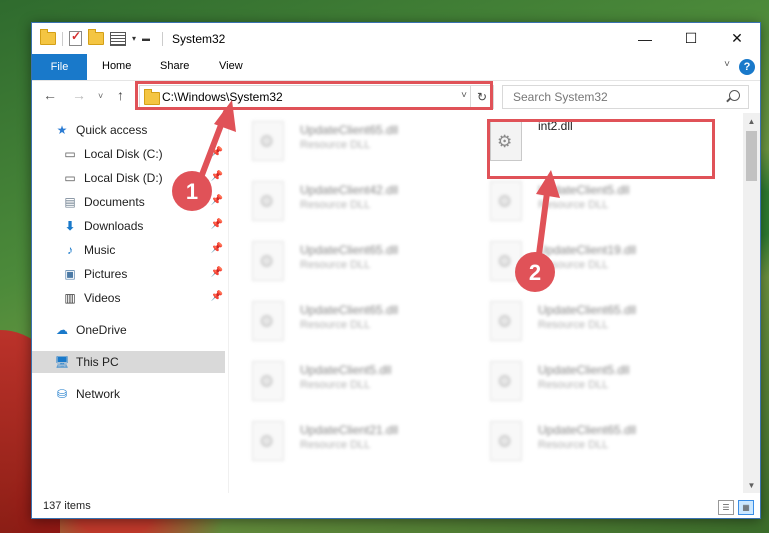 The width and height of the screenshot is (769, 533). Describe the element at coordinates (70, 202) in the screenshot. I see `documents-icon: ▤` at that location.